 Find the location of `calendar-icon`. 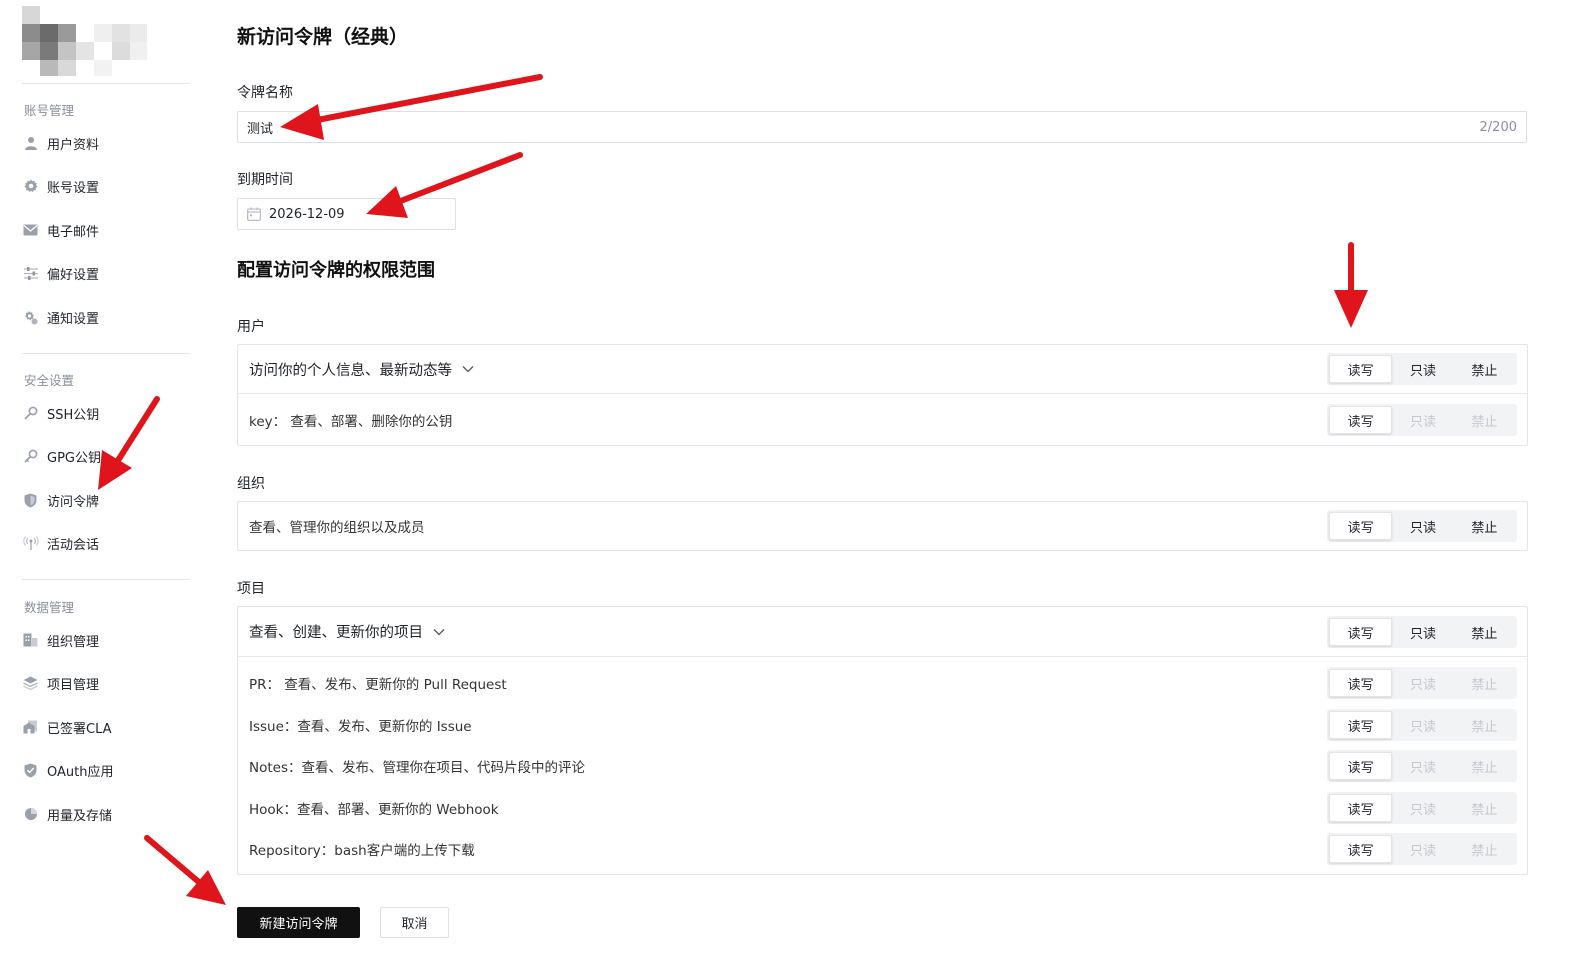

calendar-icon is located at coordinates (254, 214).